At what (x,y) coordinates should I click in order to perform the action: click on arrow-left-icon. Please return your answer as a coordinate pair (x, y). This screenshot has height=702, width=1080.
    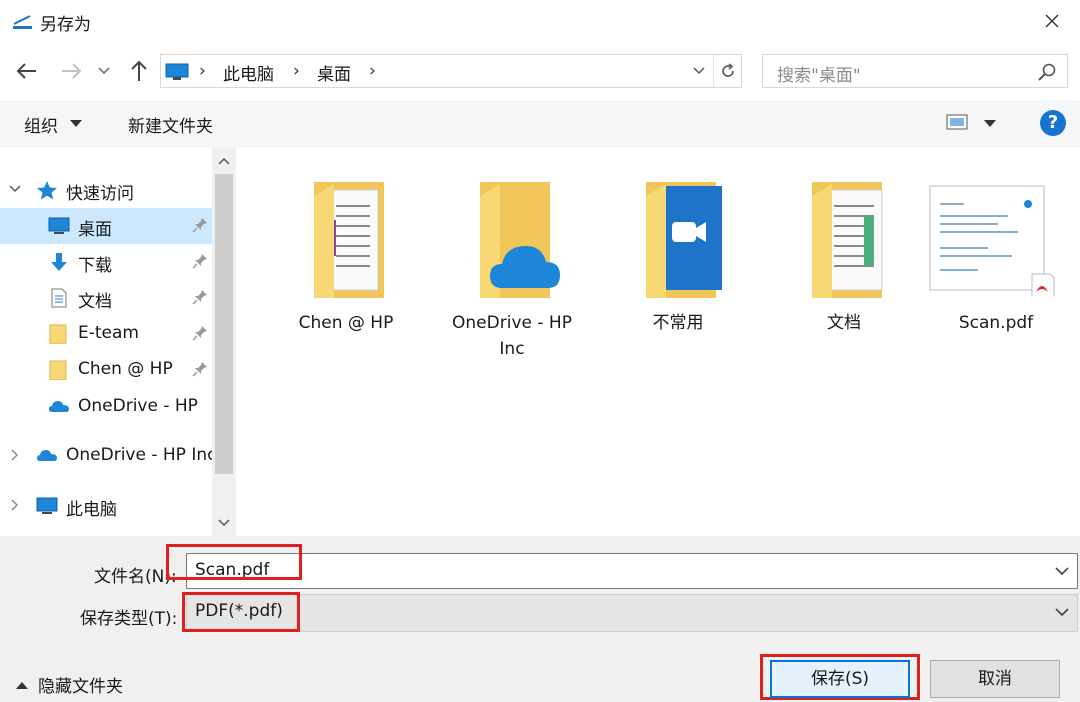
    Looking at the image, I should click on (26, 71).